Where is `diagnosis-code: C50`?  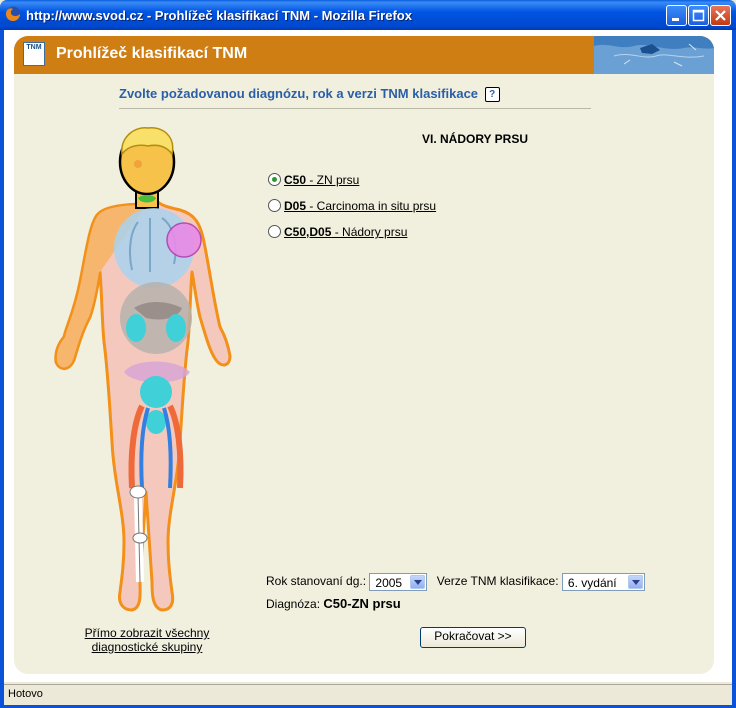
diagnosis-code: C50 is located at coordinates (295, 180).